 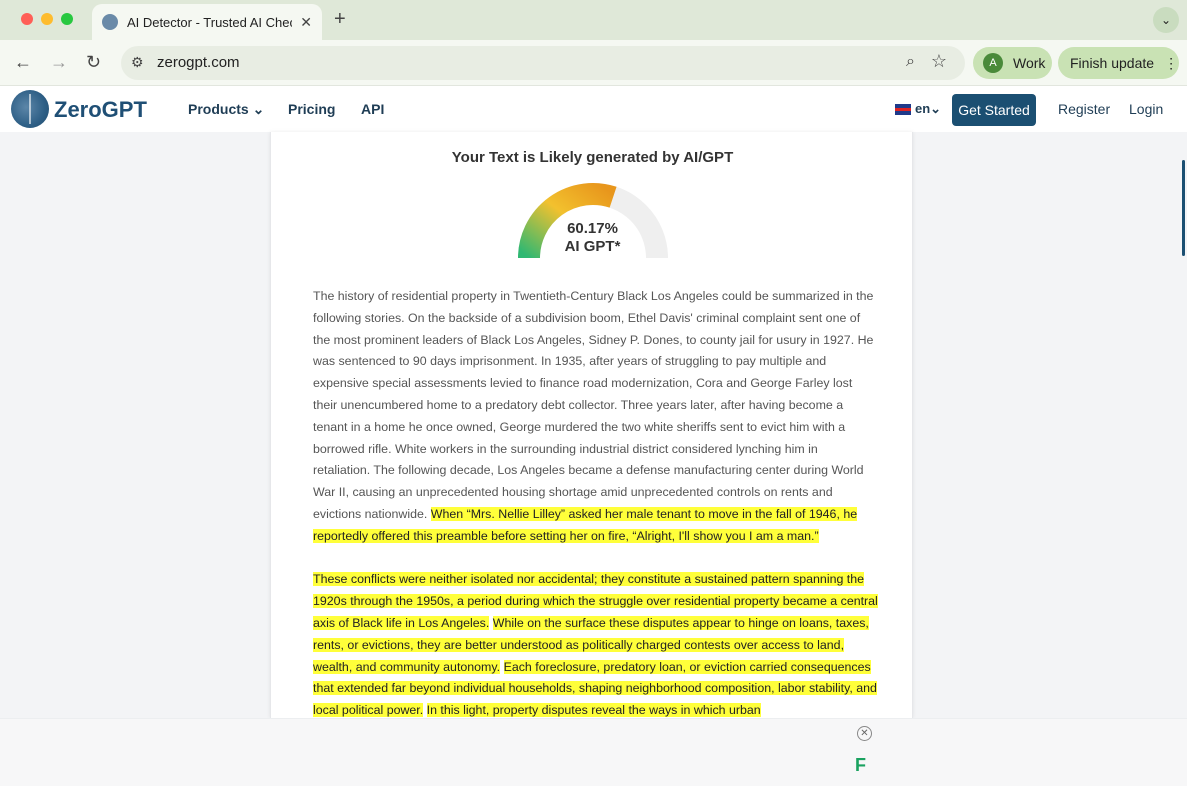 What do you see at coordinates (1029, 63) in the screenshot?
I see `profile-label: Work` at bounding box center [1029, 63].